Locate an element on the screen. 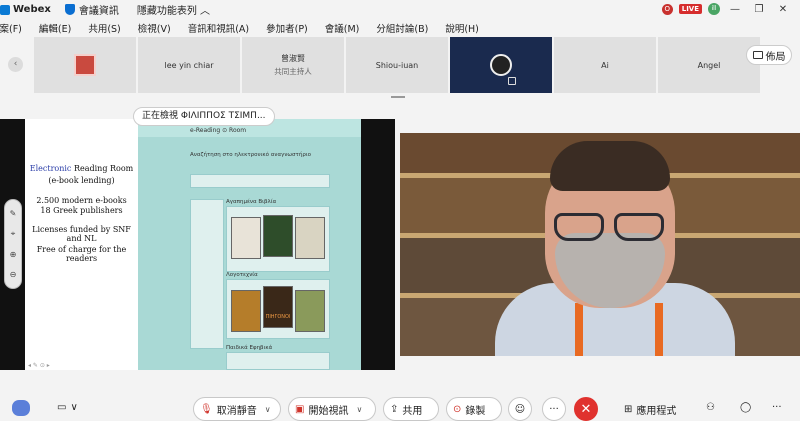 The image size is (800, 421). books-panel: ΠΙΗΓΟΝΟΙ is located at coordinates (278, 309).